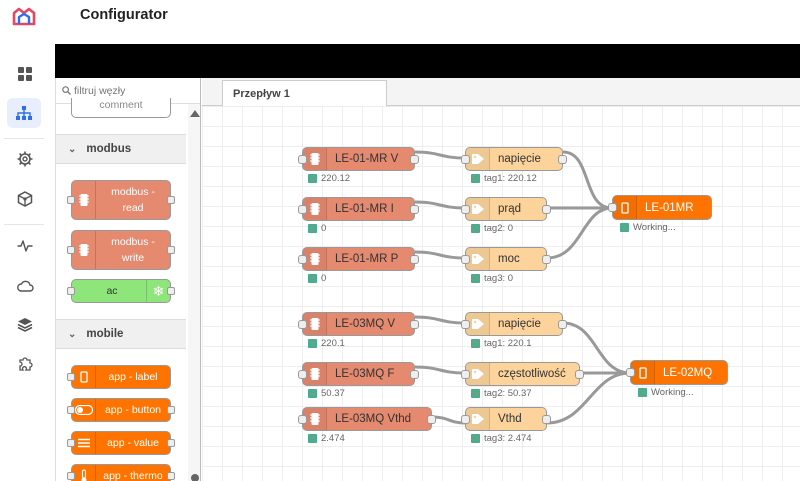 This screenshot has width=800, height=481. I want to click on palette-category-mobile: ⌄ mobile, so click(121, 334).